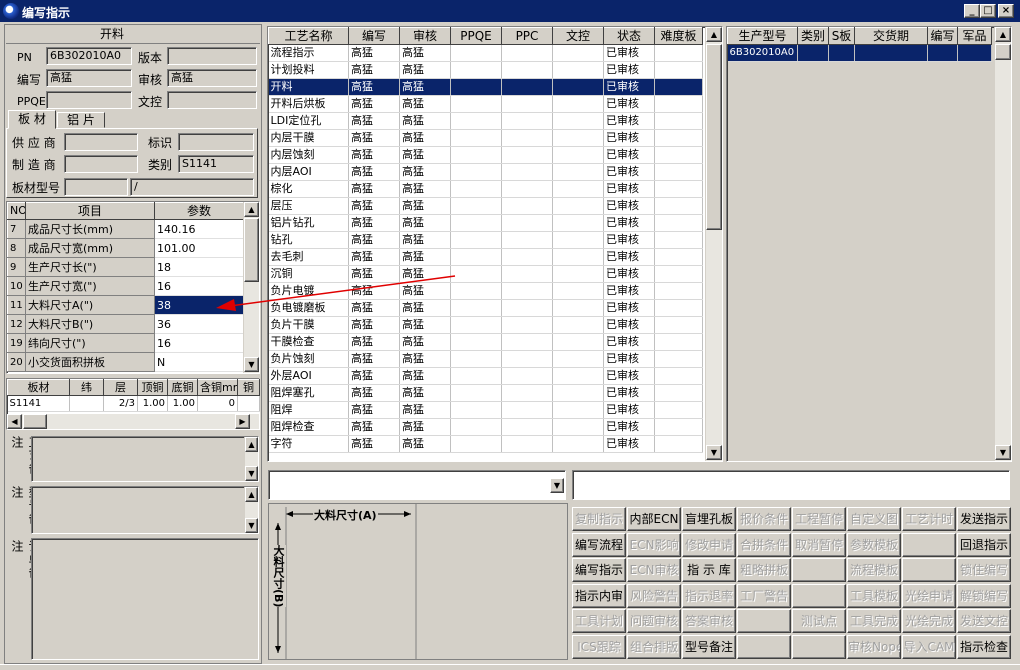  What do you see at coordinates (984, 544) in the screenshot?
I see `action-button: 回退指示` at bounding box center [984, 544].